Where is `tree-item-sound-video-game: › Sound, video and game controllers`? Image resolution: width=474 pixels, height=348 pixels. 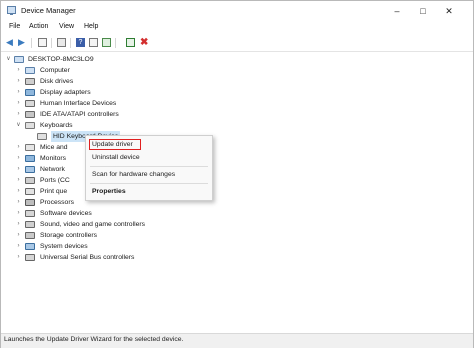
tree-item-sound-video-game: › Sound, video and game controllers is located at coordinates (125, 224).